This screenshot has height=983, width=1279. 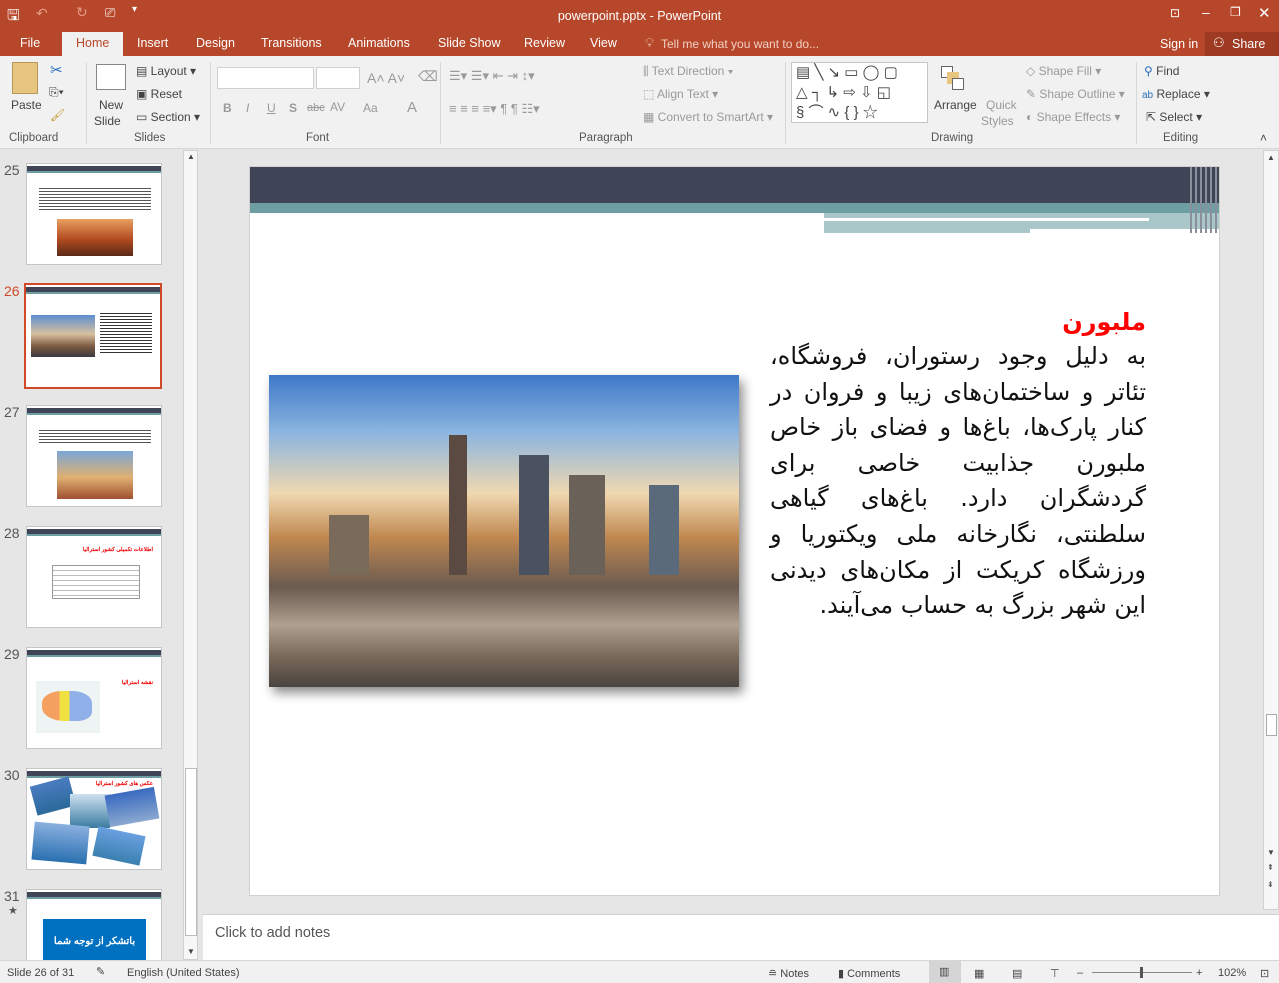 What do you see at coordinates (93, 44) in the screenshot?
I see `tab-home: Home` at bounding box center [93, 44].